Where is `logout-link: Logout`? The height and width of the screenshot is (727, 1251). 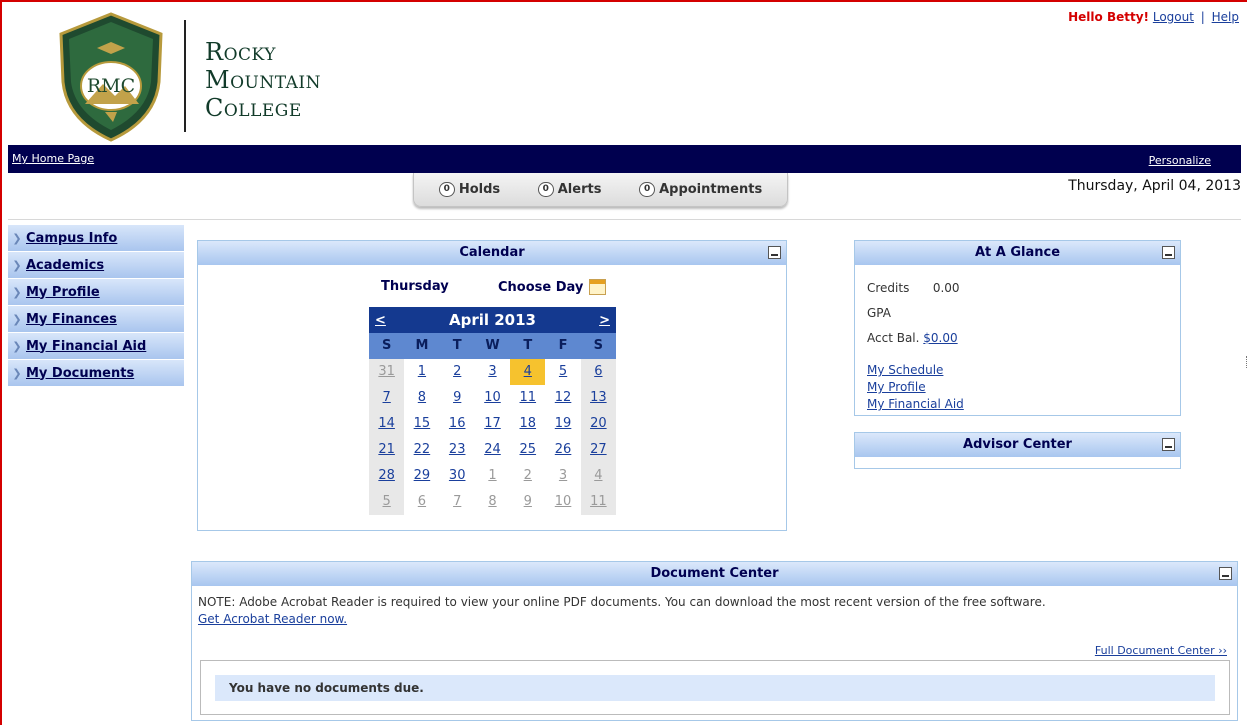 logout-link: Logout is located at coordinates (1173, 17).